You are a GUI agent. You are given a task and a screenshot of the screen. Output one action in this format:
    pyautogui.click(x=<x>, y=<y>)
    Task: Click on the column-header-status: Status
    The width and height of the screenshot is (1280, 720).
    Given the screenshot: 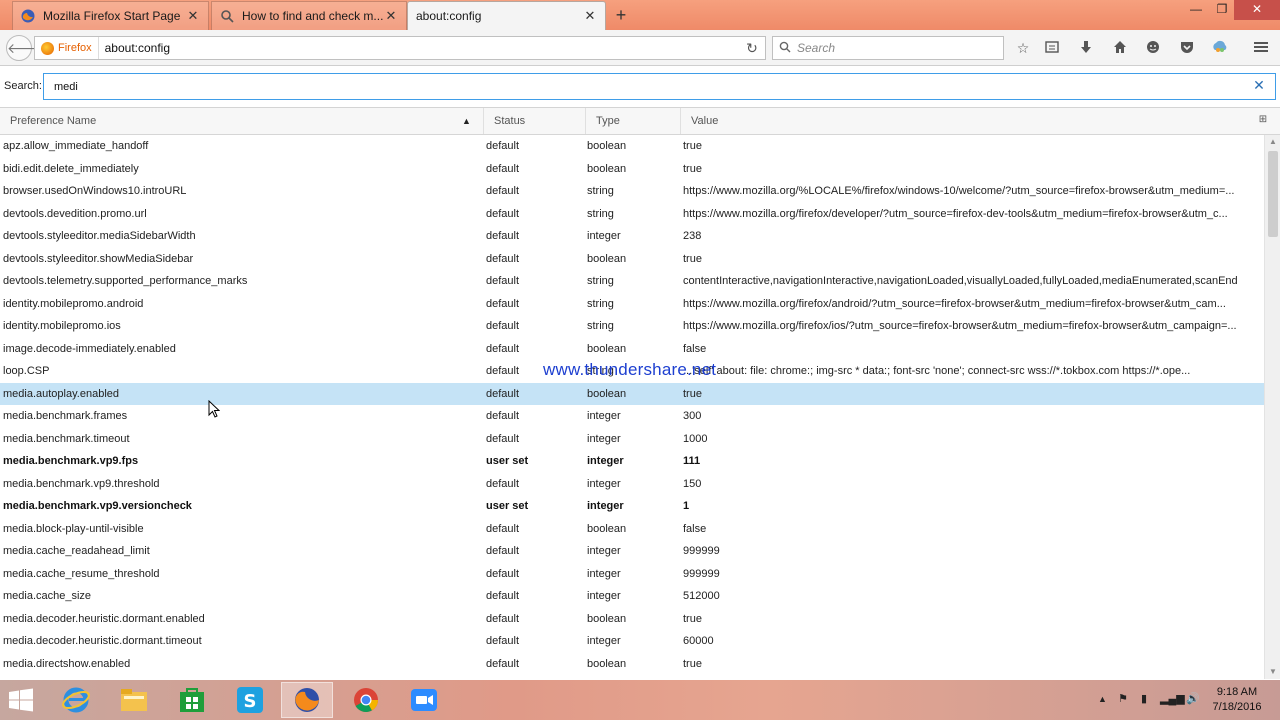 What is the action you would take?
    pyautogui.click(x=535, y=121)
    